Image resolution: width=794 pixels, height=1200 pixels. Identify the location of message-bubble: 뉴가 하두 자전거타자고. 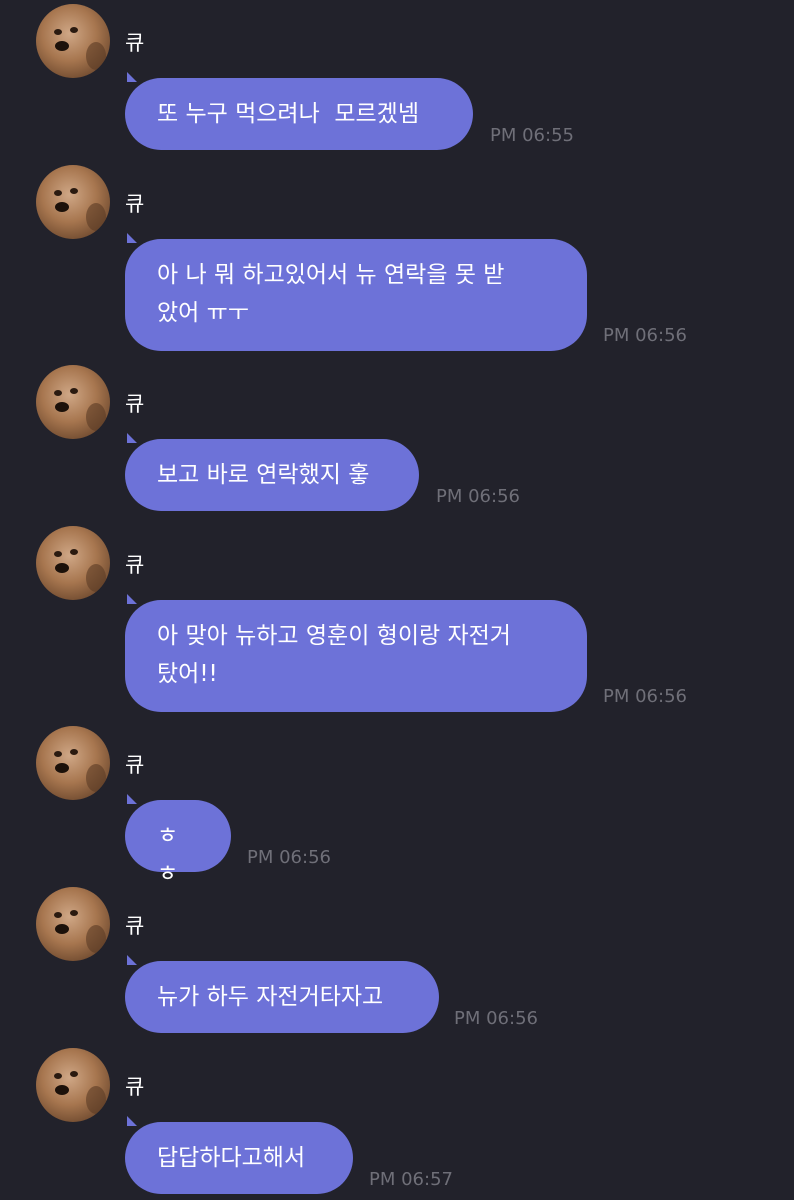
(282, 994).